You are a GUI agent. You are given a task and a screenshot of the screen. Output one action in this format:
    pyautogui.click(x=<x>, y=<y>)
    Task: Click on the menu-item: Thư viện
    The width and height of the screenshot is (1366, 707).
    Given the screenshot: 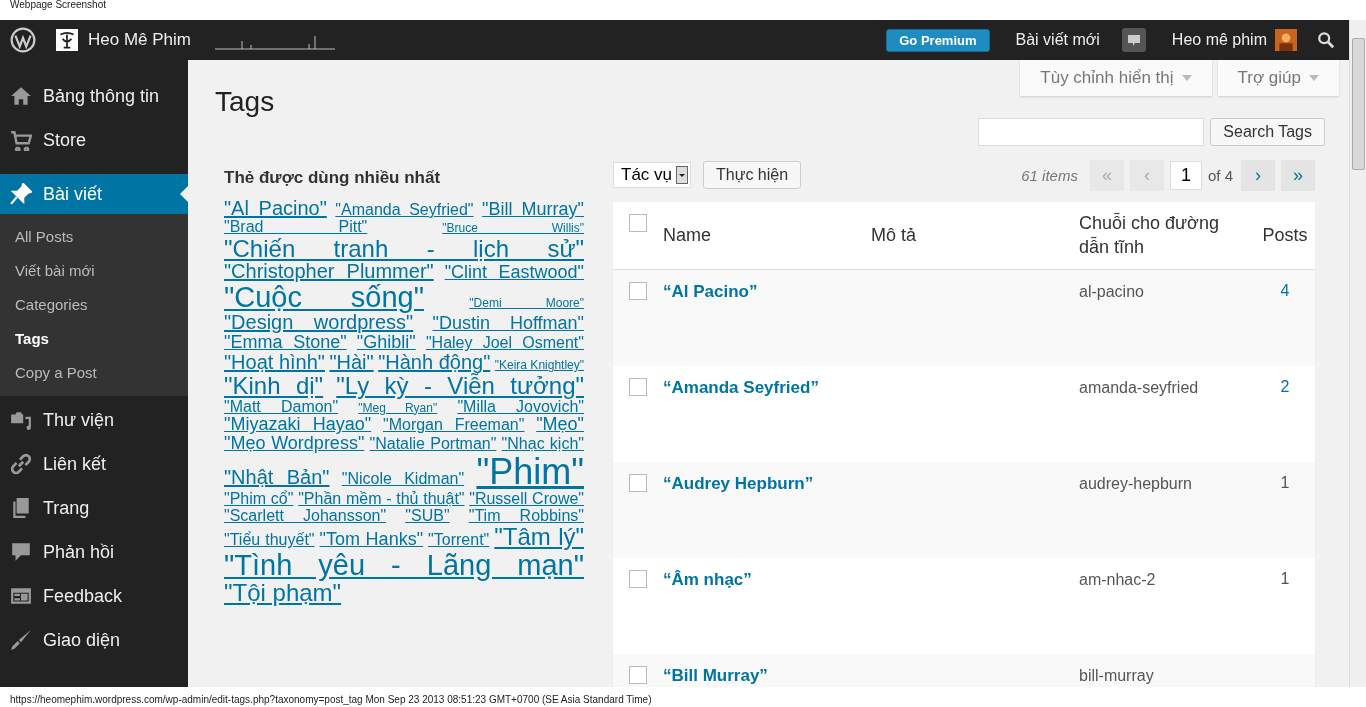 What is the action you would take?
    pyautogui.click(x=94, y=420)
    